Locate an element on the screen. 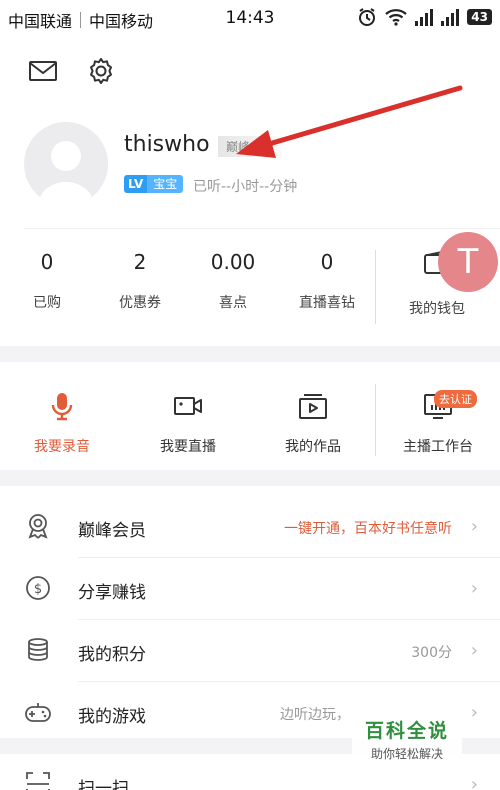  menu-title: 分享赚钱 is located at coordinates (112, 593).